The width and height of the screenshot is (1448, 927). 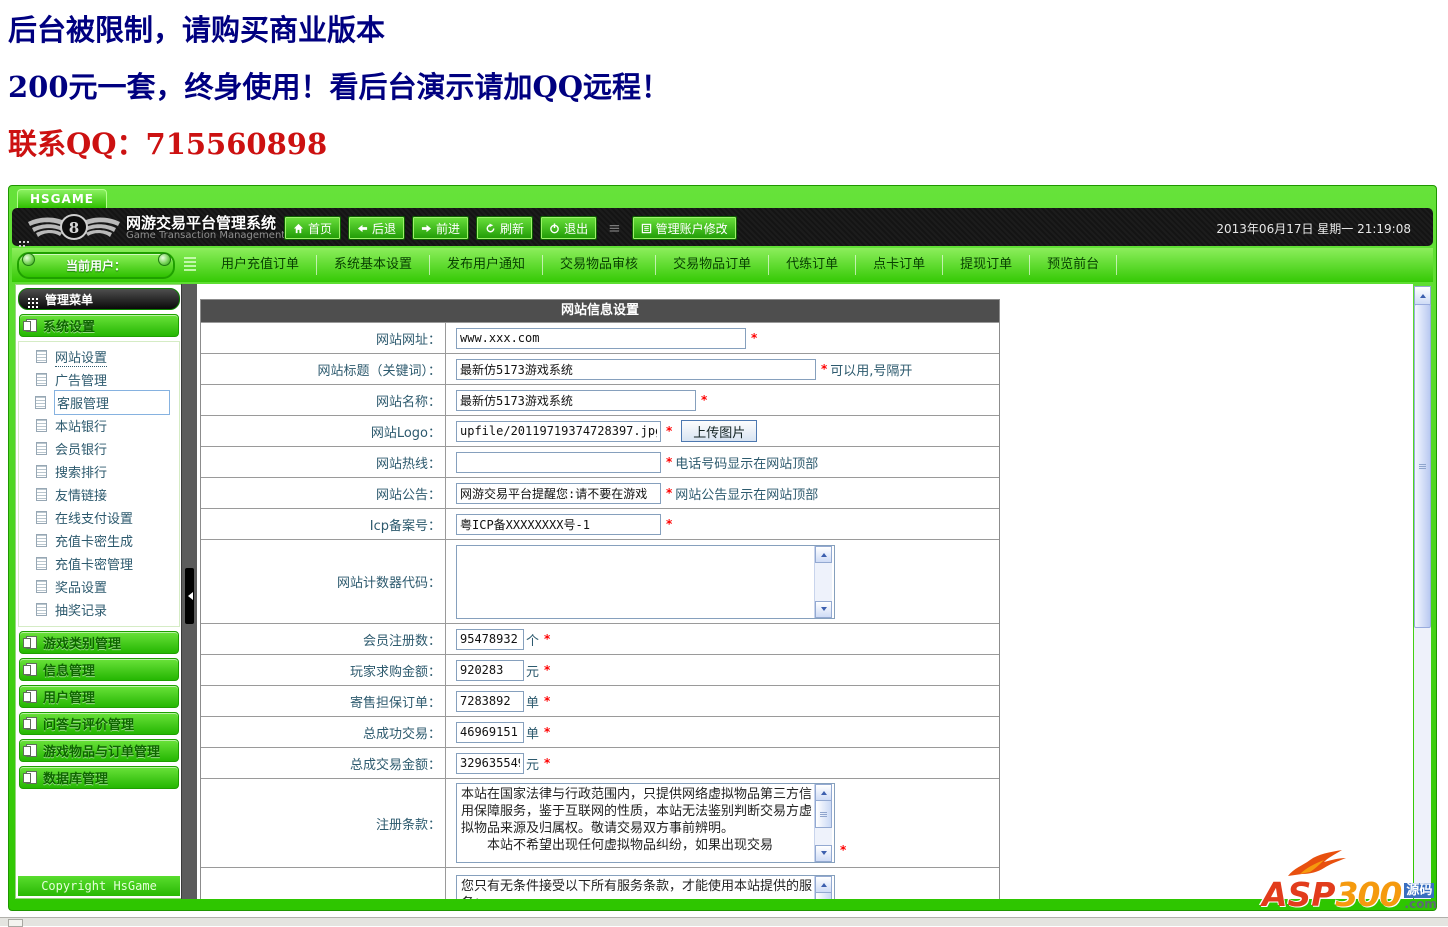 What do you see at coordinates (576, 400) in the screenshot?
I see `site-name-input` at bounding box center [576, 400].